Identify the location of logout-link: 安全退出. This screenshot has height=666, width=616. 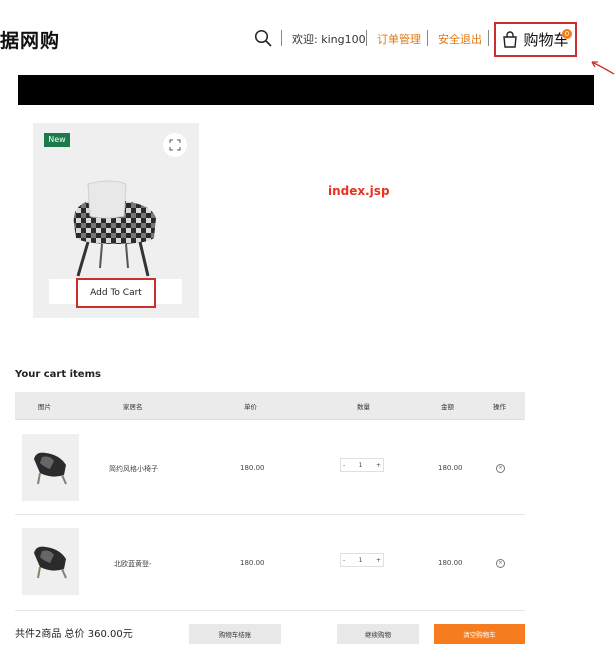
(460, 39).